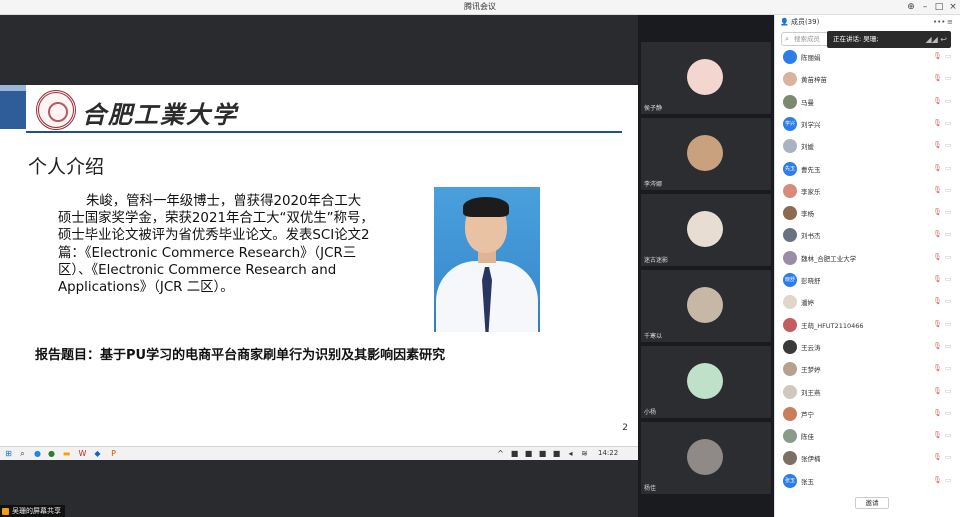  I want to click on member-row: 学兴 刘学兴 🎙 ▭, so click(867, 124).